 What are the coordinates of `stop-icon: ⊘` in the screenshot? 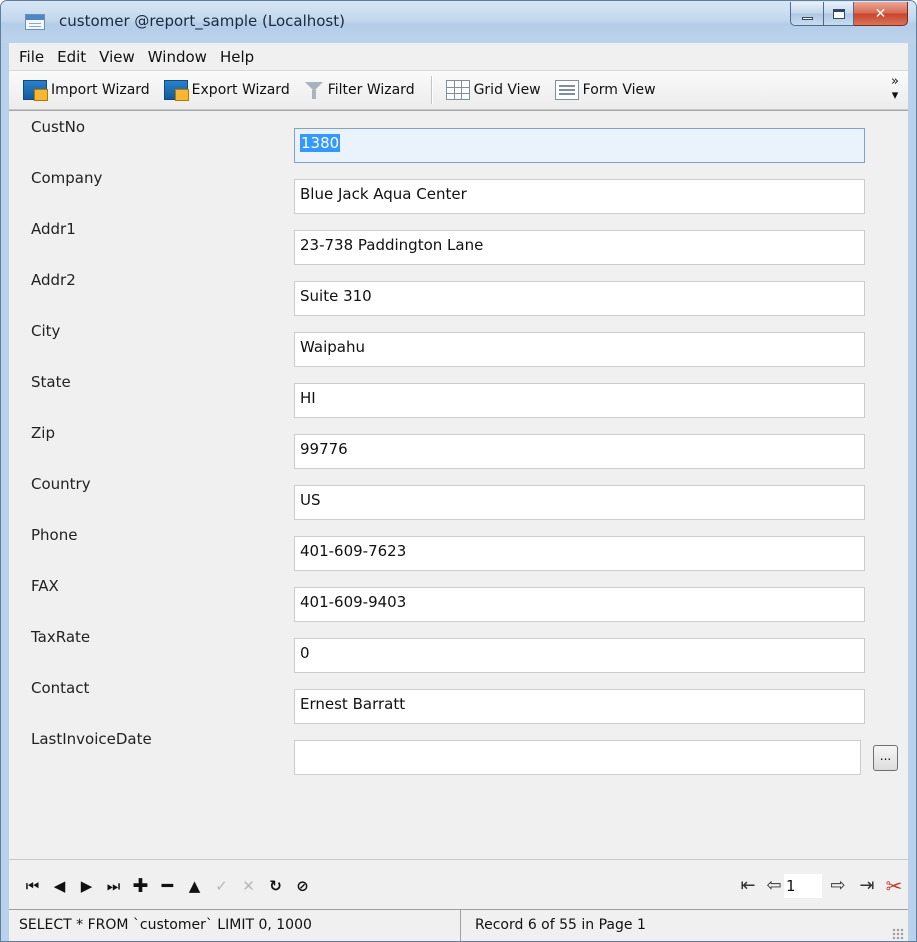 It's located at (302, 886).